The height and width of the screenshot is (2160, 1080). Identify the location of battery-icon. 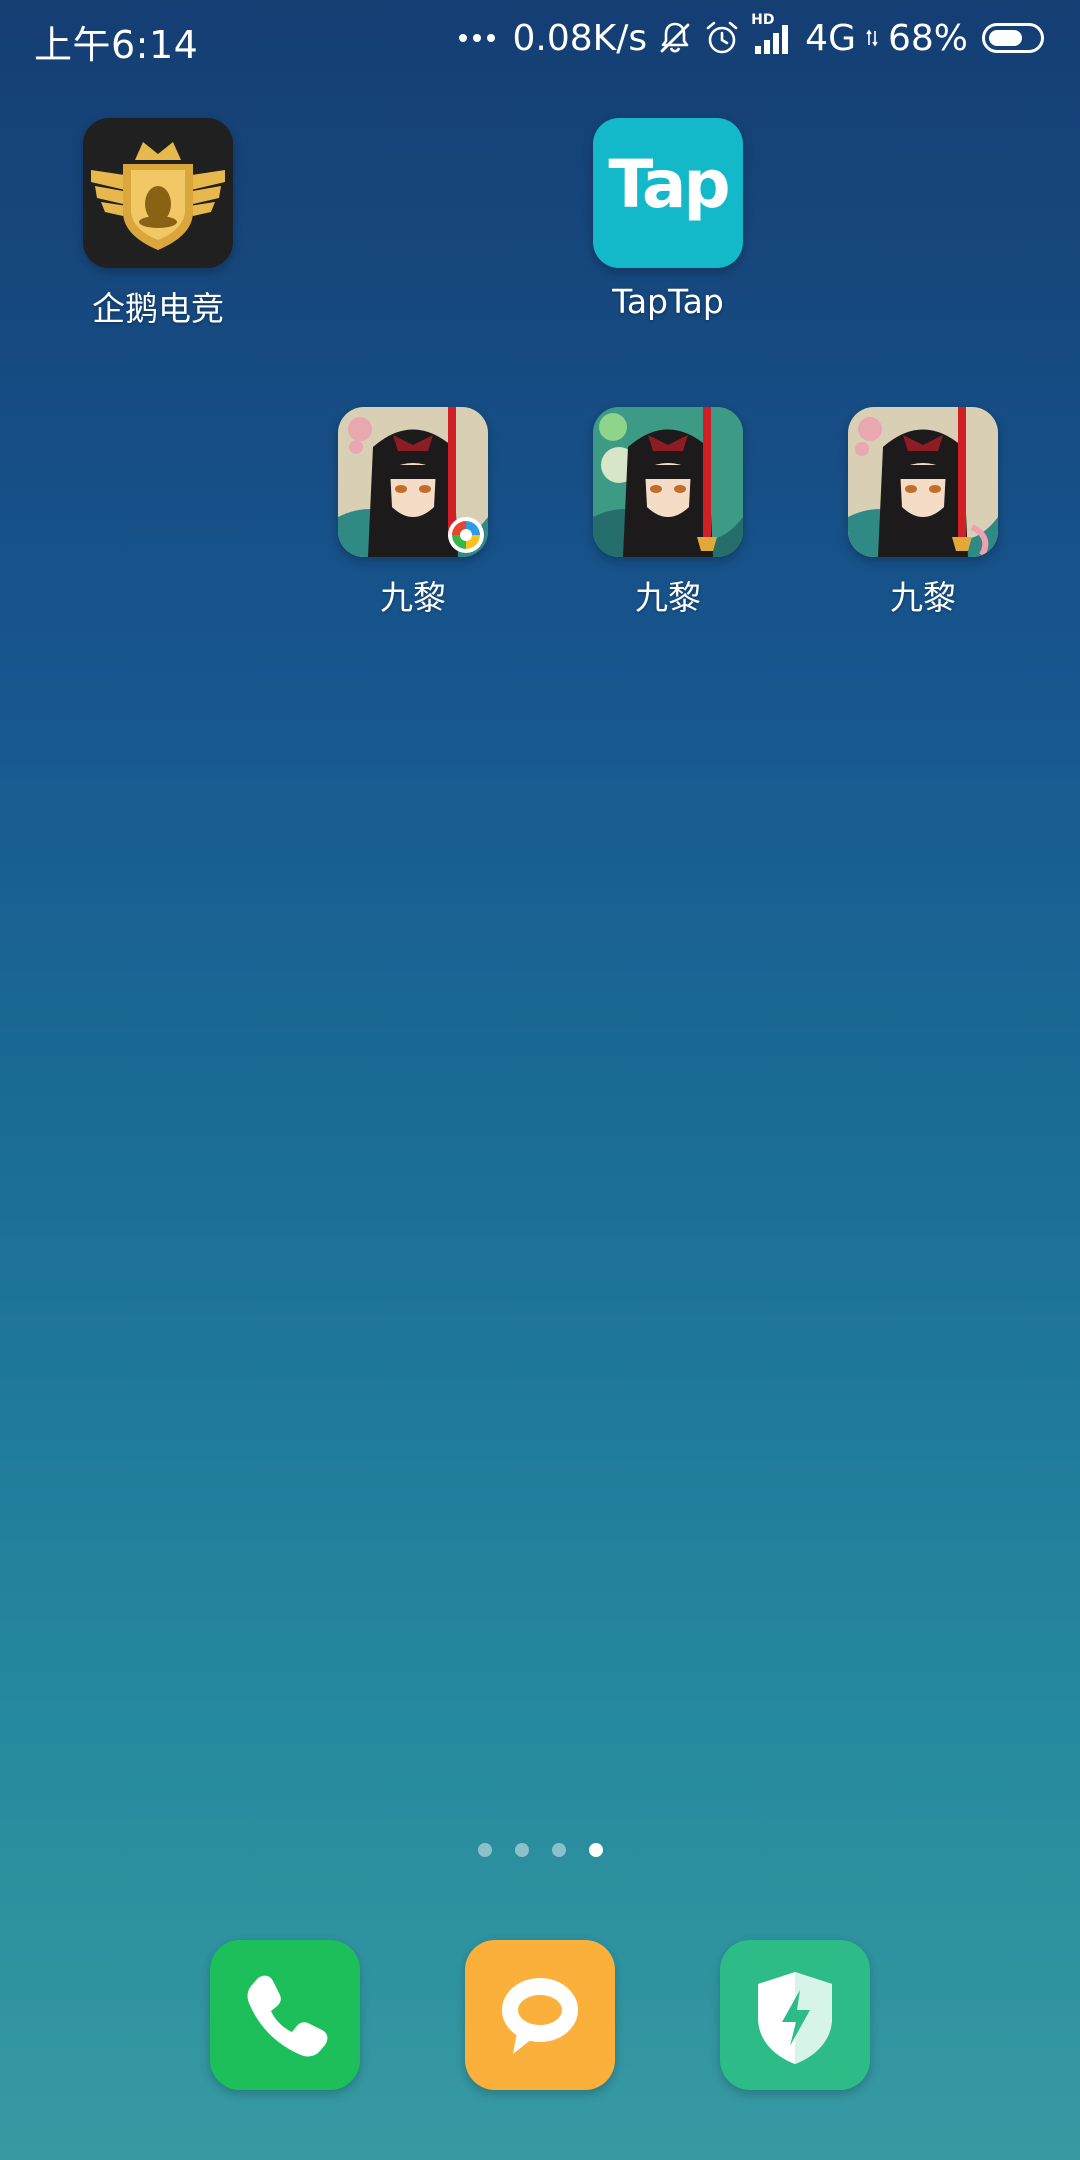
(1013, 38).